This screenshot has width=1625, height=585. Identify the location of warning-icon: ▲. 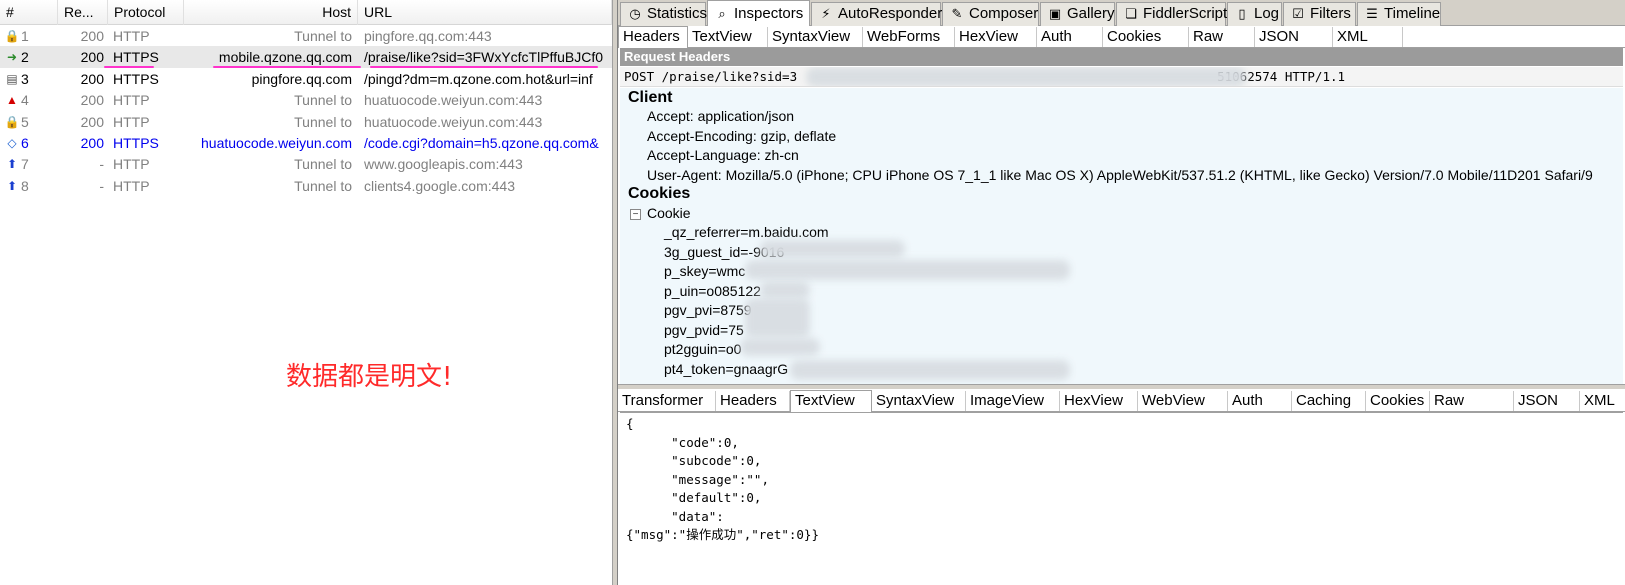
(12, 100).